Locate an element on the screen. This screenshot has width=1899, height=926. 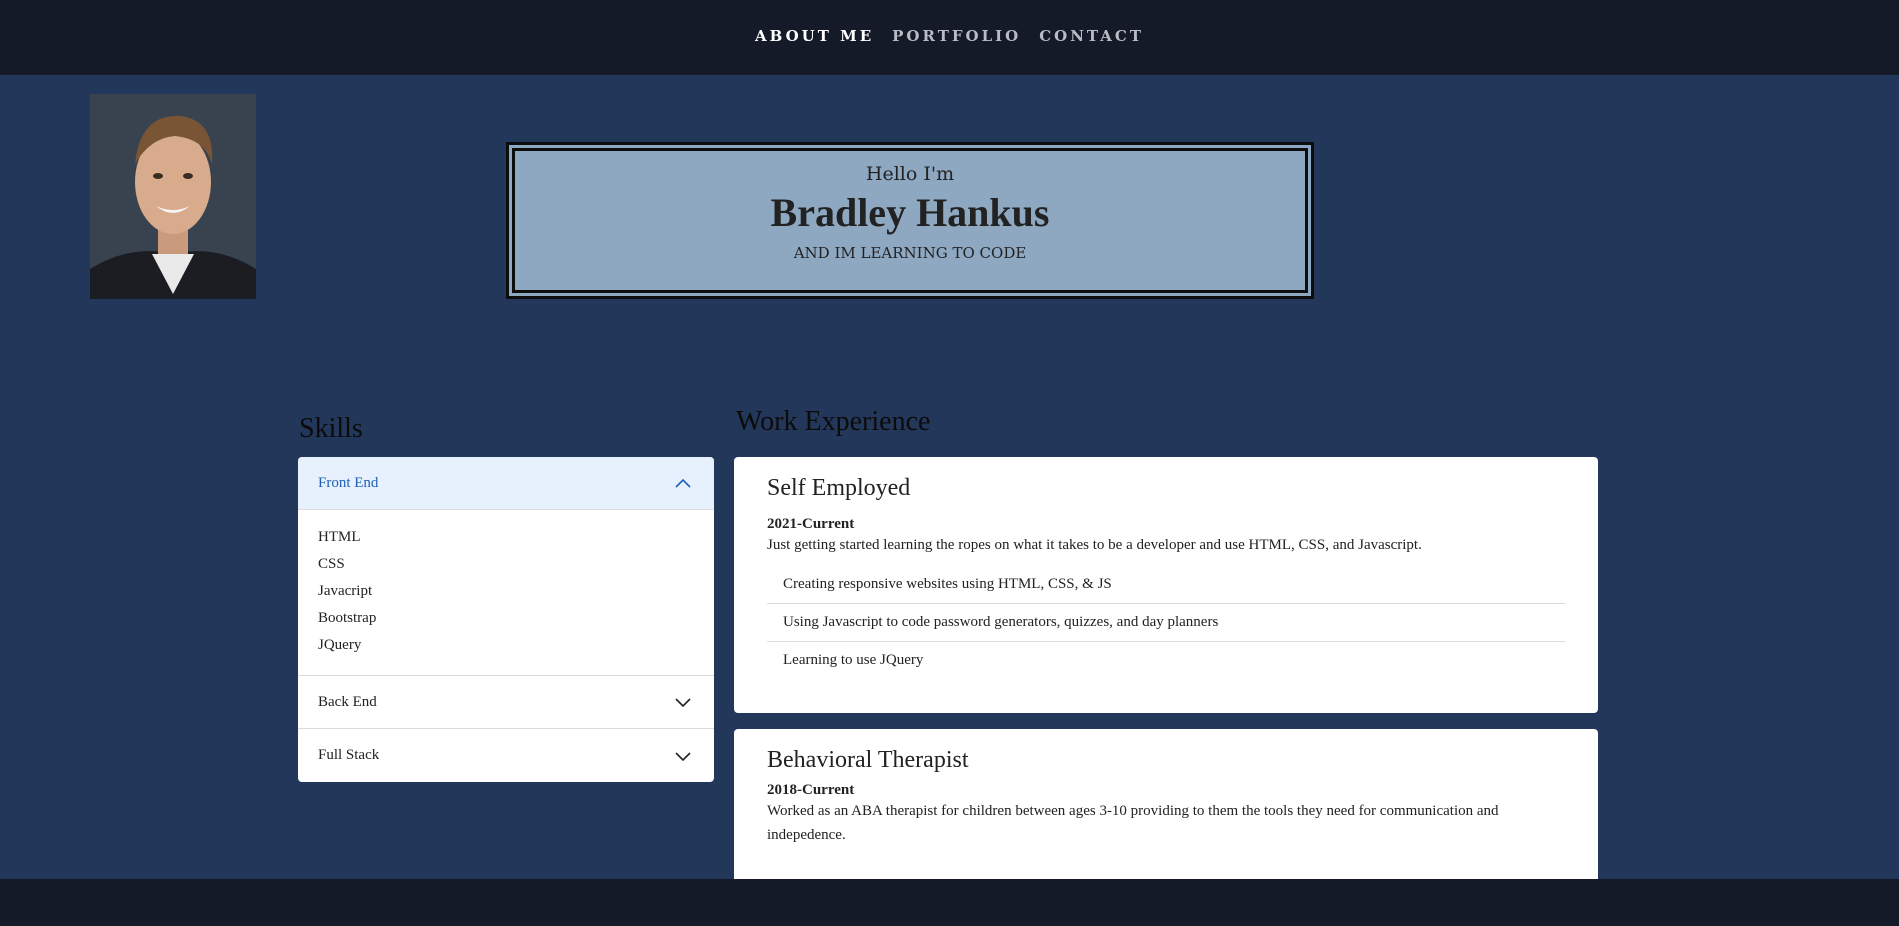
hero-greeting: Hello I'm is located at coordinates (910, 174).